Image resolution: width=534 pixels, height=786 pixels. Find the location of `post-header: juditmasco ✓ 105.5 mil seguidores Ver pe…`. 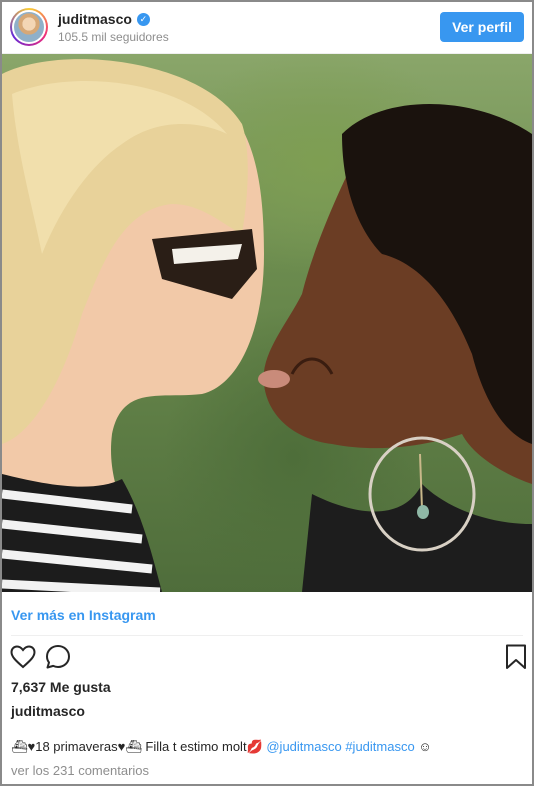

post-header: juditmasco ✓ 105.5 mil seguidores Ver pe… is located at coordinates (267, 28).